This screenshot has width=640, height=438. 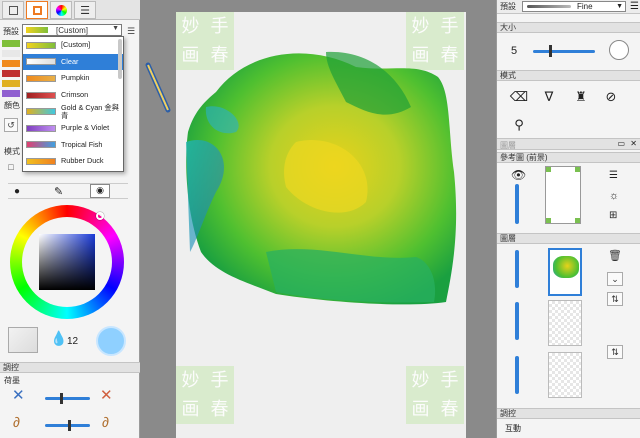 What do you see at coordinates (13, 10) in the screenshot?
I see `tab-canvas` at bounding box center [13, 10].